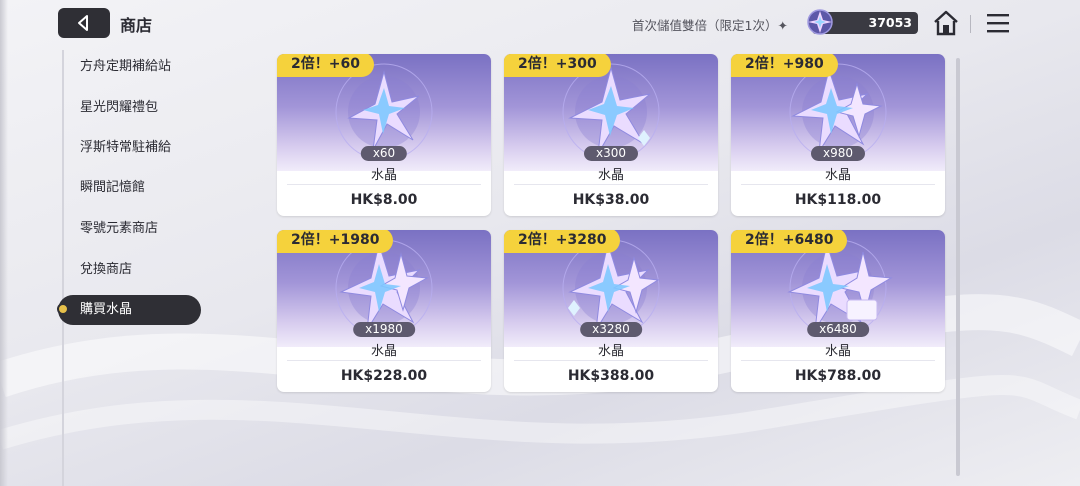 The image size is (1080, 486). I want to click on sidebar-item-buy-crystals: 購買水晶, so click(129, 310).